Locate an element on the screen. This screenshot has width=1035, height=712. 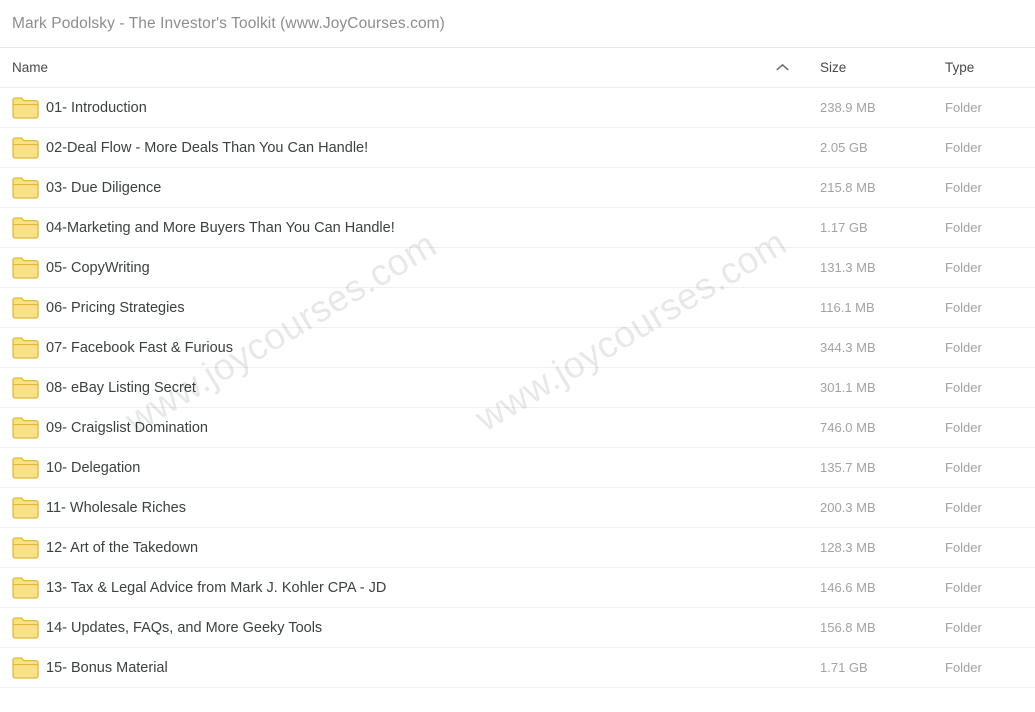
file-name-label: 06- Pricing Strategies is located at coordinates (115, 307).